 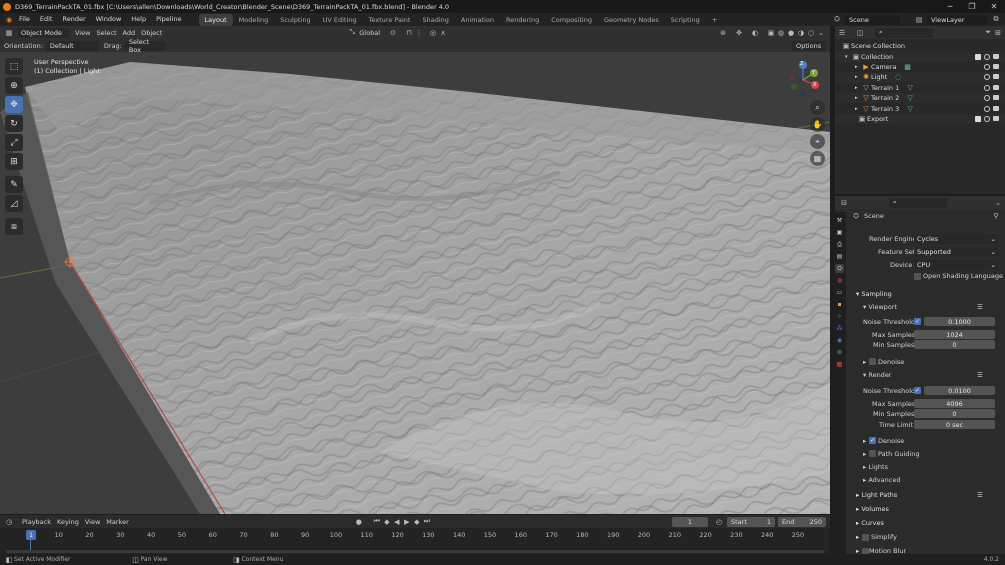 I want to click on start-frame-field: Start 1, so click(x=751, y=521).